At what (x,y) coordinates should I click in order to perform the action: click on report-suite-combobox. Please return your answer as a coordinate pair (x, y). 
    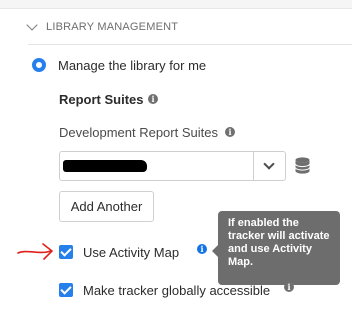
    Looking at the image, I should click on (172, 166).